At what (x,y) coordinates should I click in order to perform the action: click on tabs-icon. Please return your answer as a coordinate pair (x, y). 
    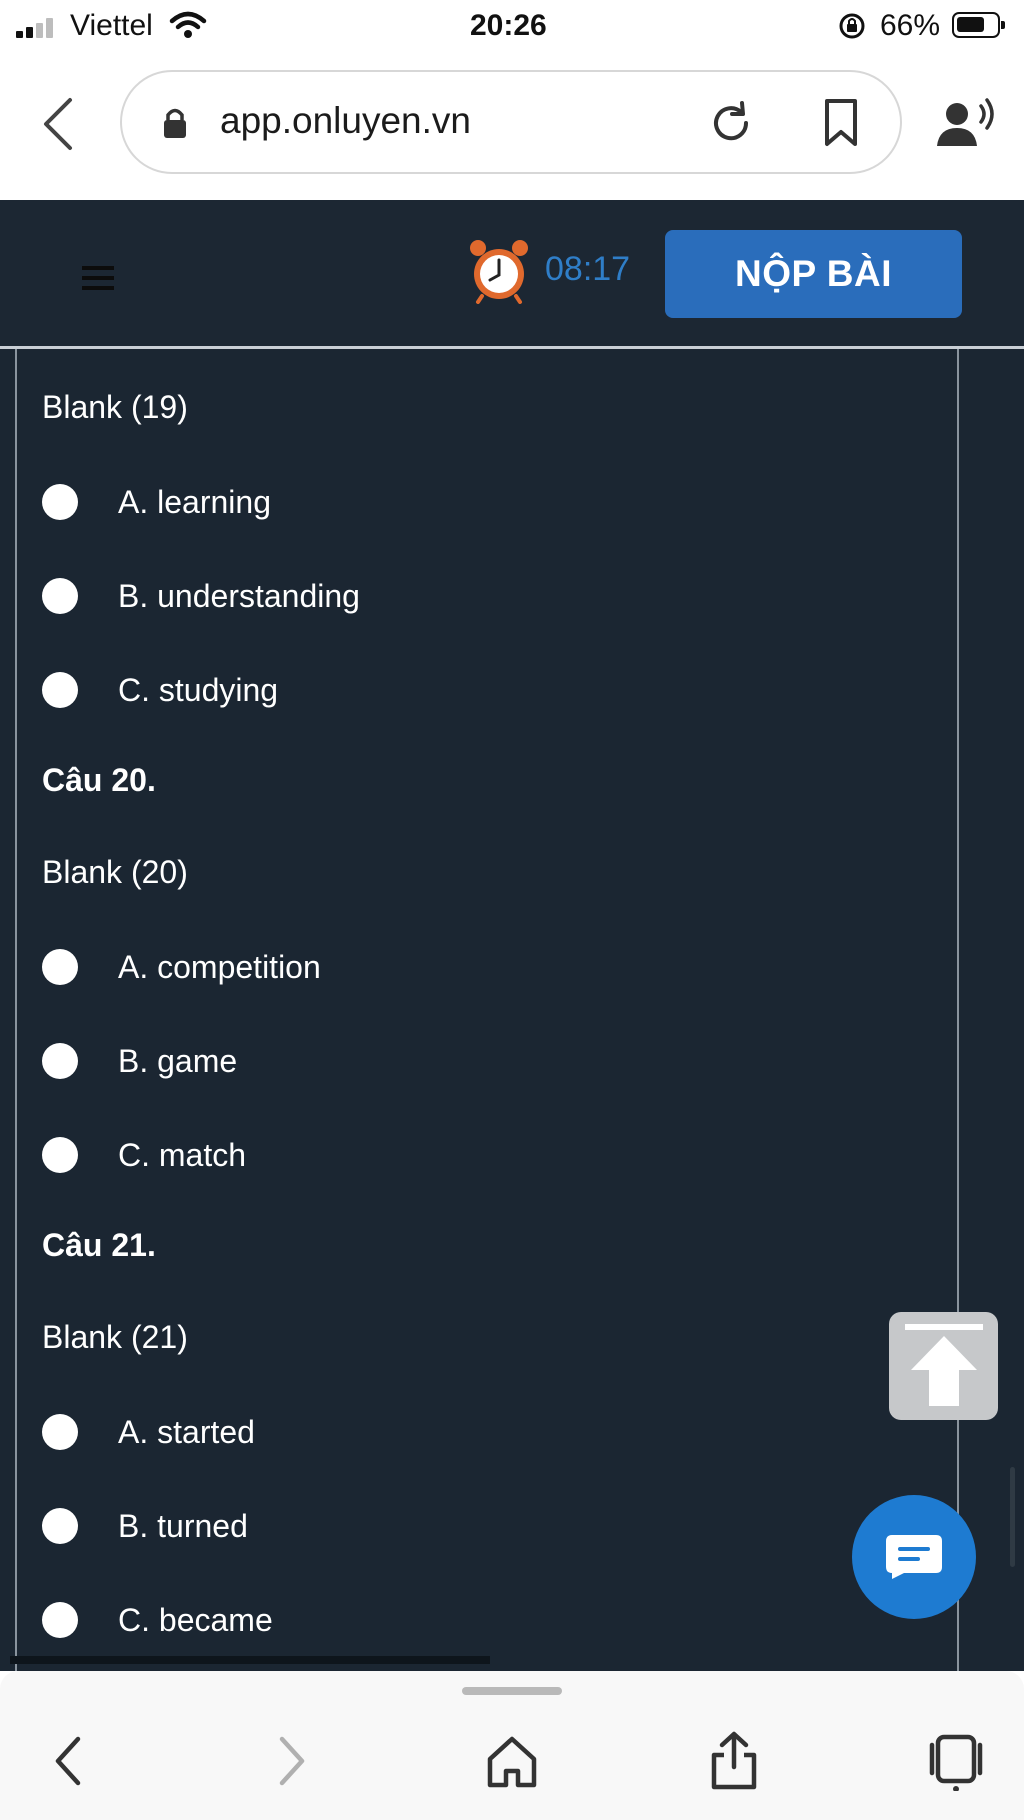
    Looking at the image, I should click on (956, 1761).